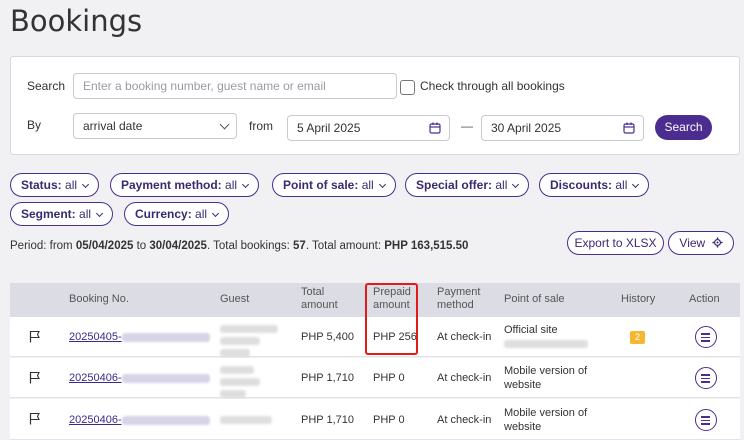 The width and height of the screenshot is (744, 440). What do you see at coordinates (34, 125) in the screenshot?
I see `by-label: By` at bounding box center [34, 125].